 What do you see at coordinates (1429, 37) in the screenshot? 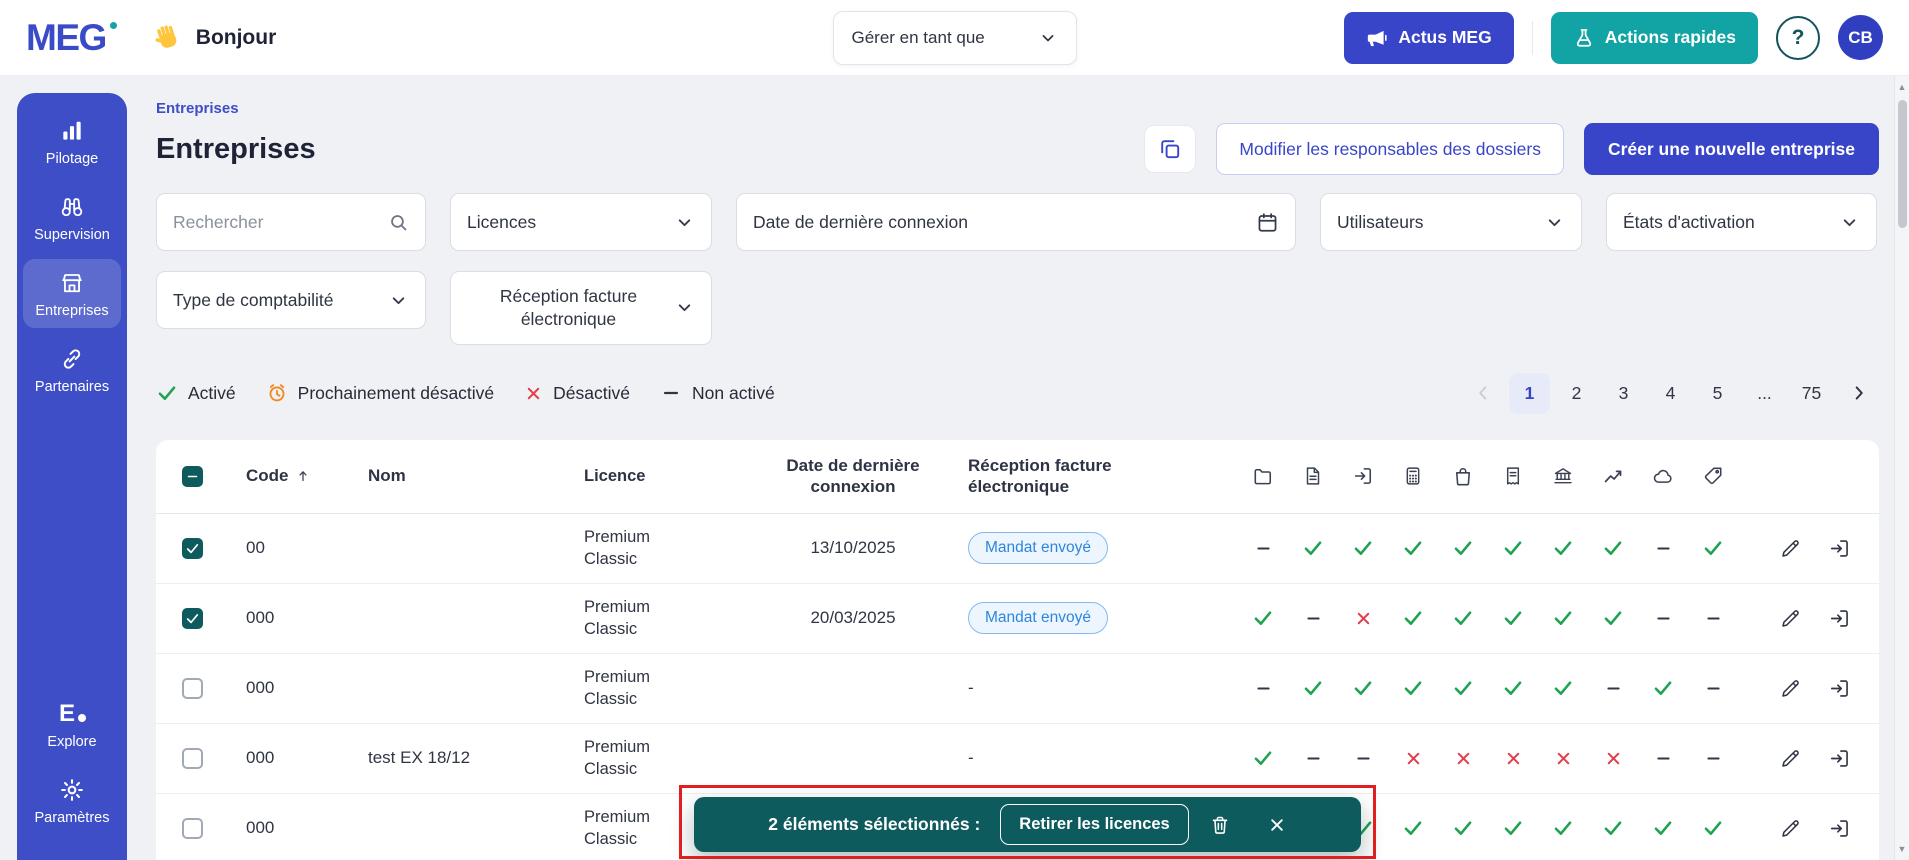
I see `actus-meg-button: Actus MEG` at bounding box center [1429, 37].